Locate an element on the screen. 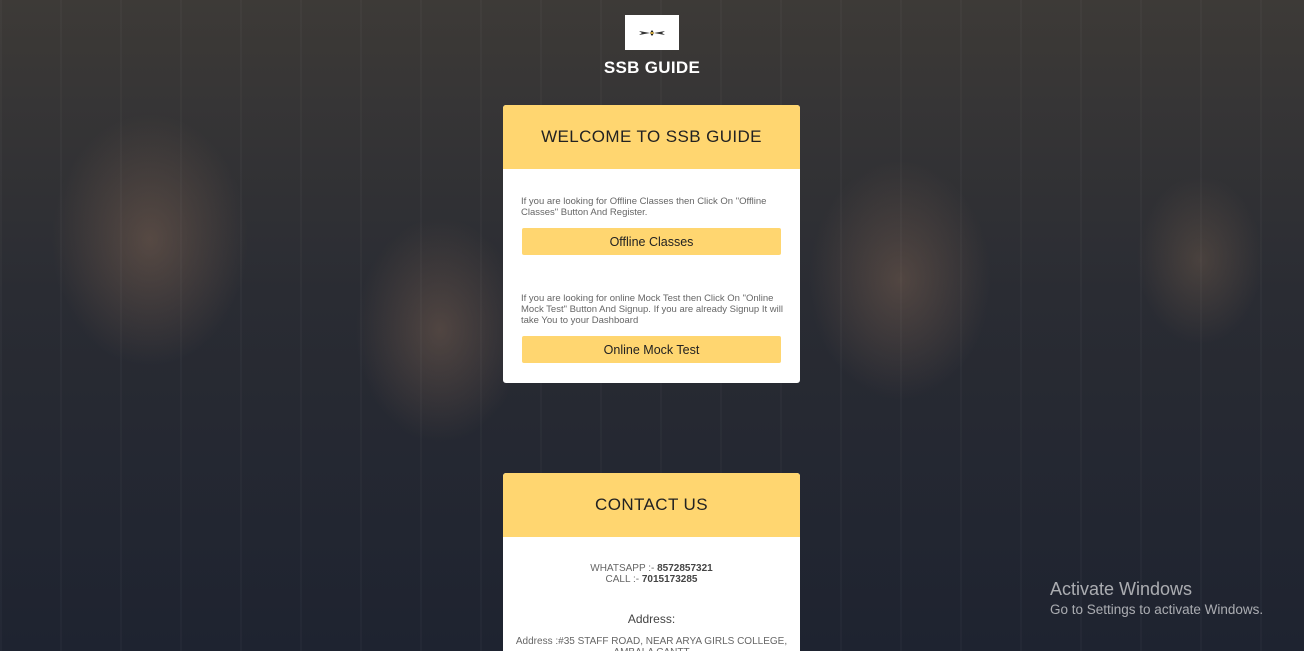  offline-classes-button: Offline Classes is located at coordinates (651, 241).